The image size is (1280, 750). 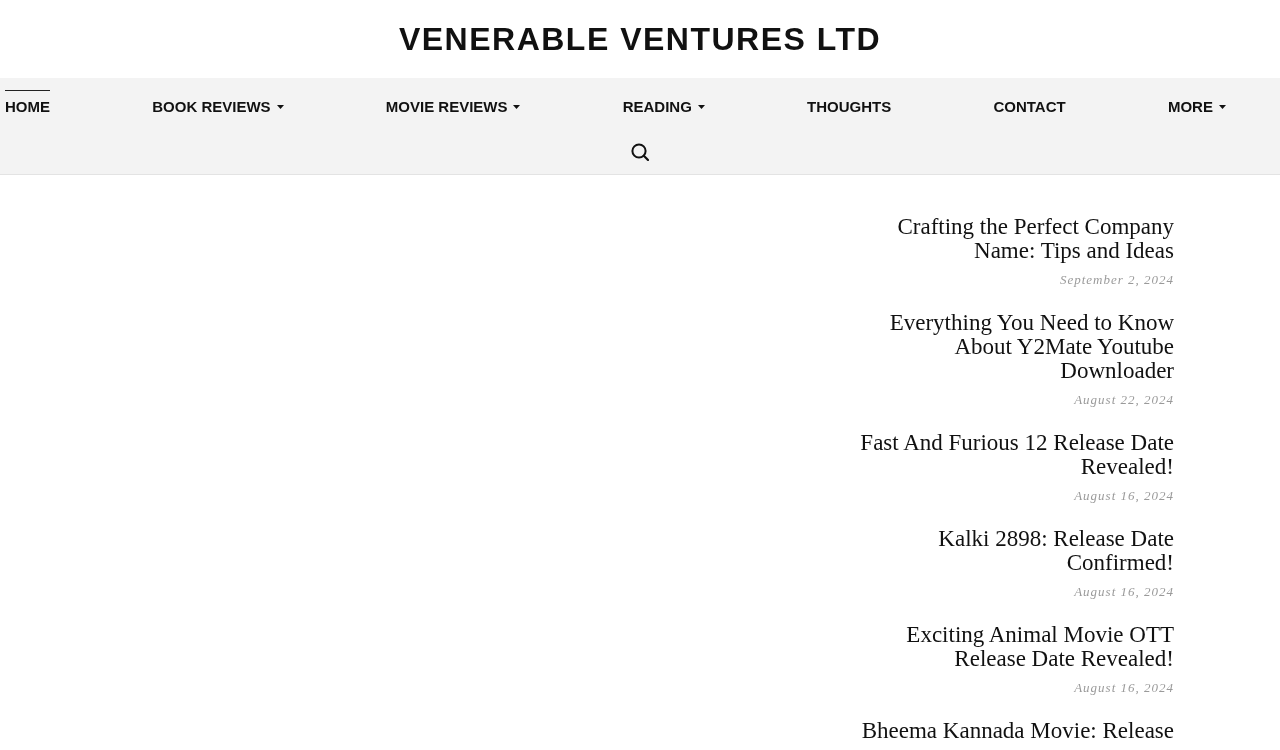 I want to click on post-title-link: Crafting the Perfect Company Name: Tips and Ideas, so click(x=1009, y=239).